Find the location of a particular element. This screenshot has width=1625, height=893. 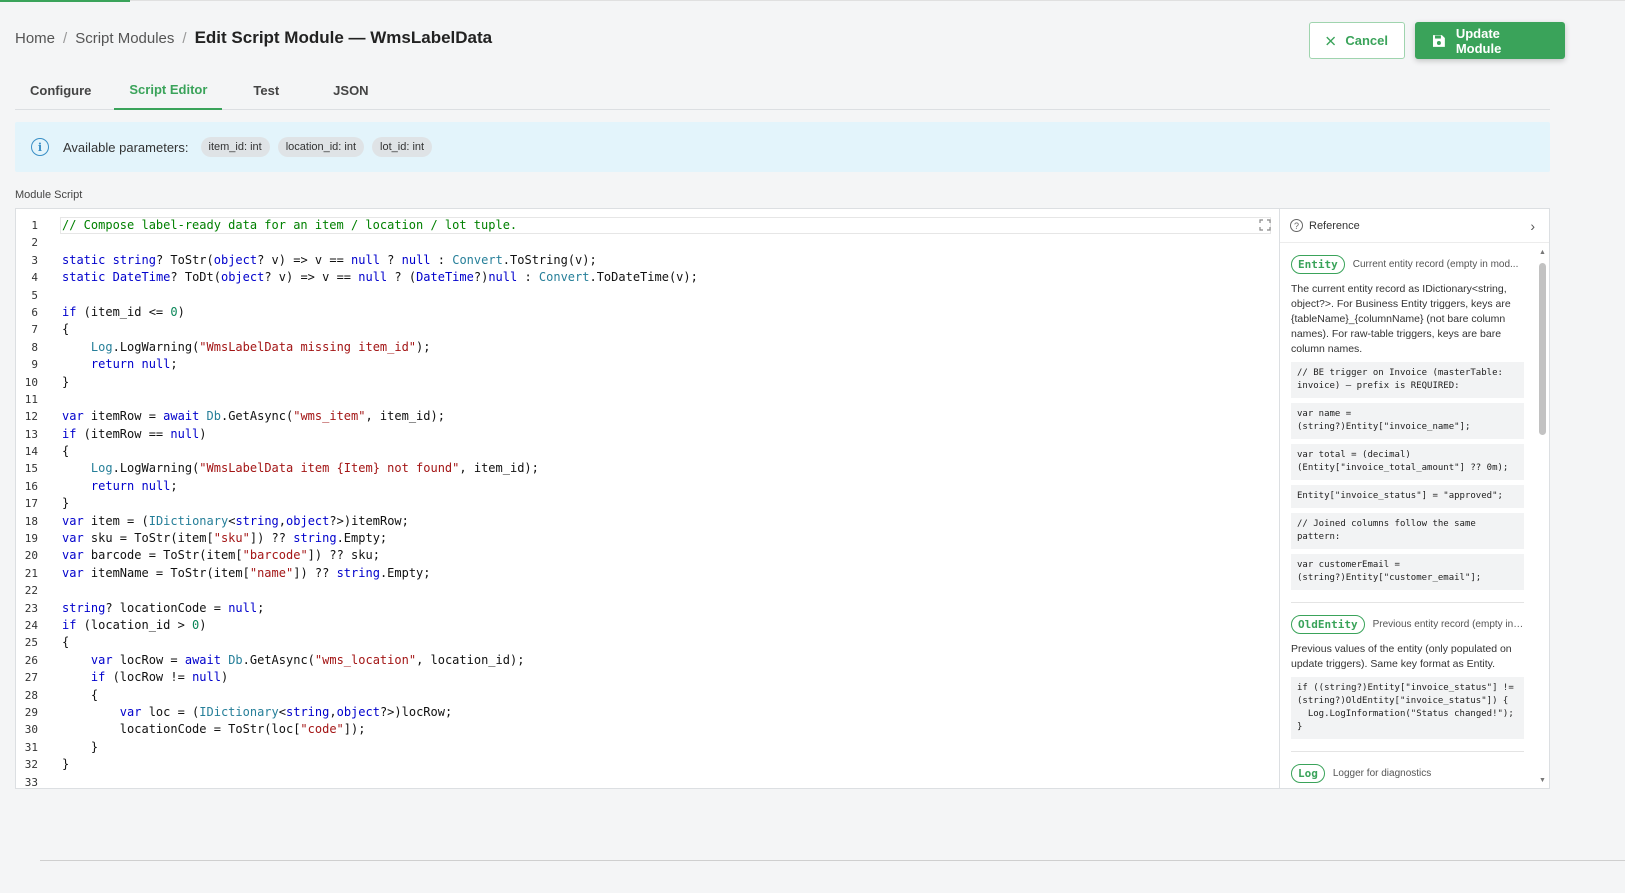

code-line: 9 return null; is located at coordinates (647, 364).